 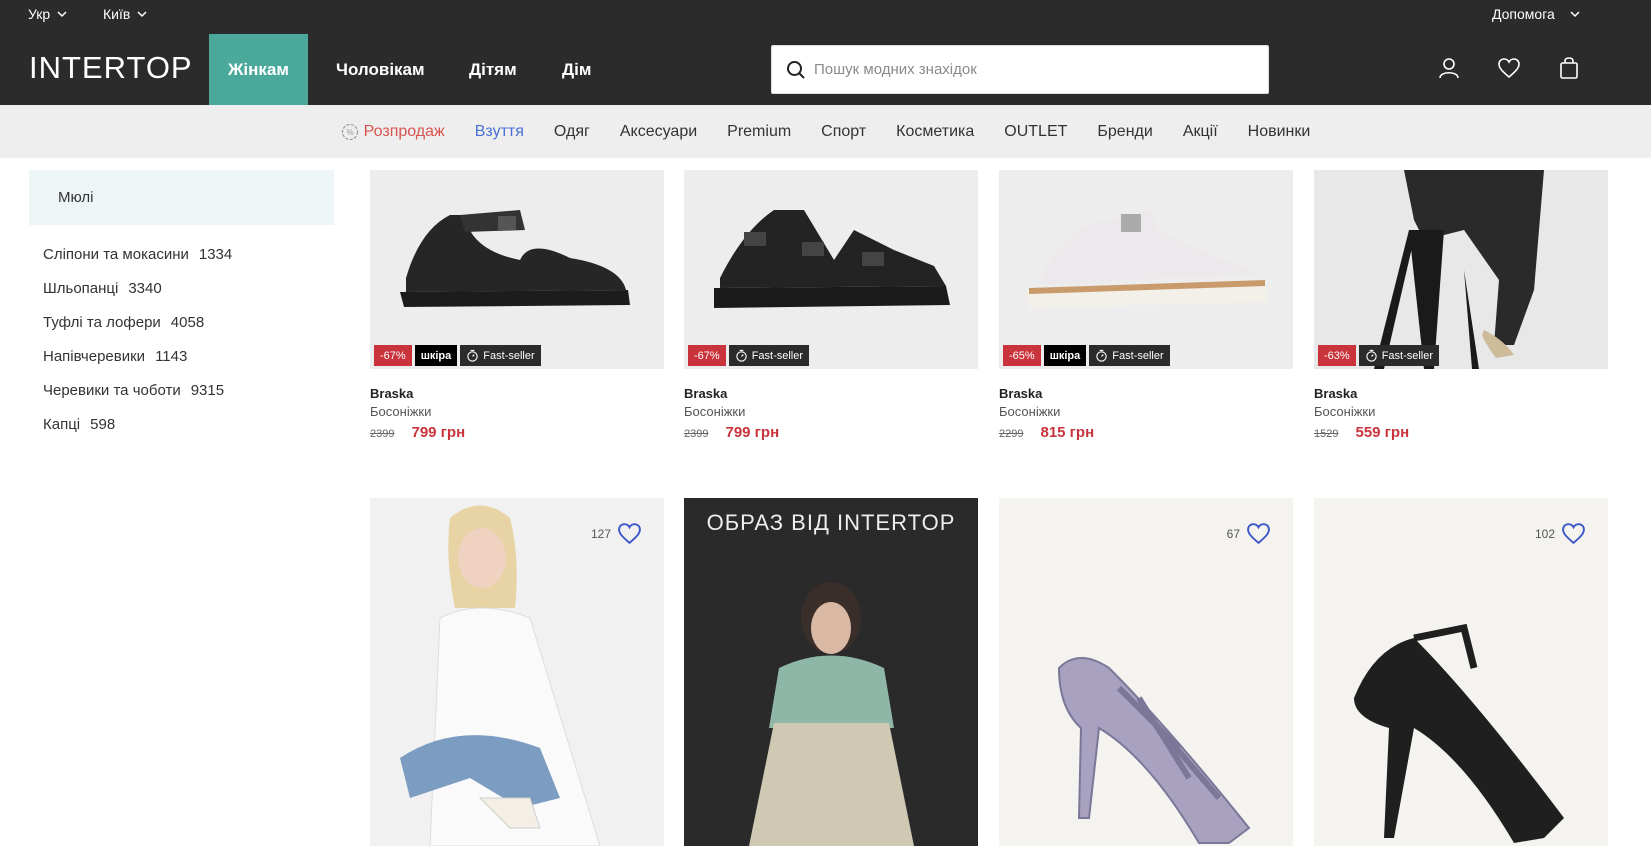 What do you see at coordinates (117, 14) in the screenshot?
I see `city-label: Київ` at bounding box center [117, 14].